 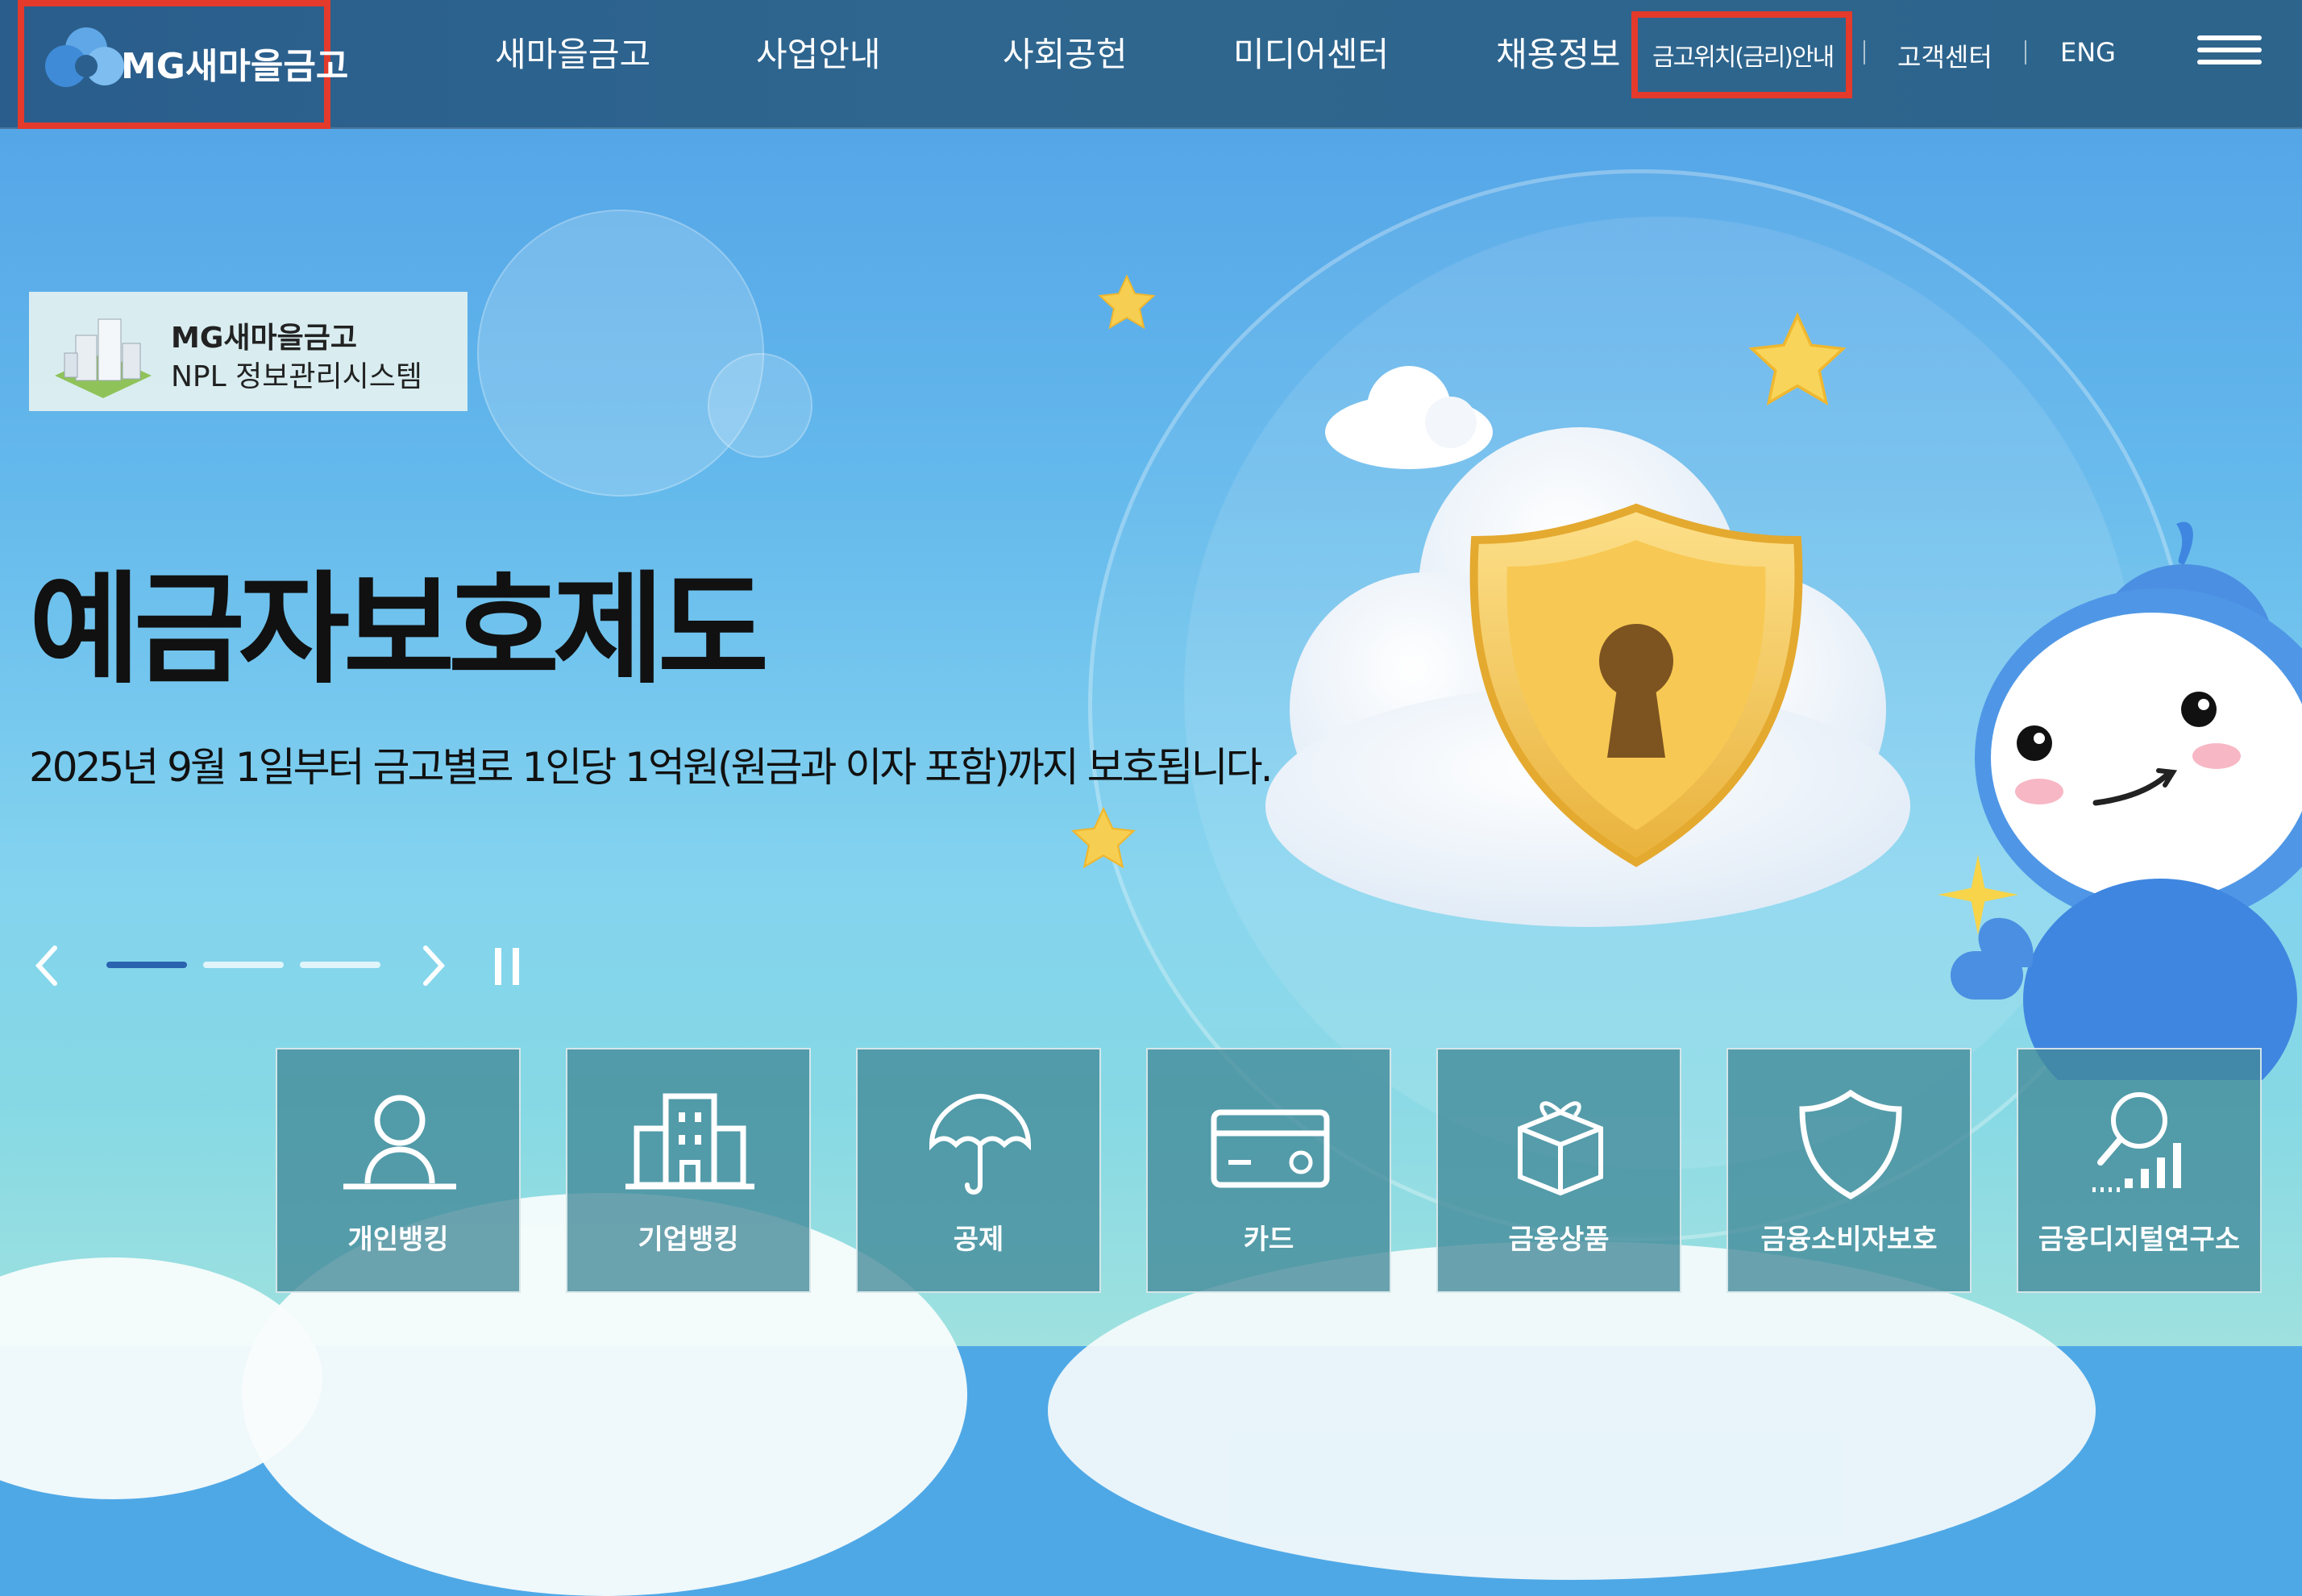 I want to click on npl-banner: MG새마을금고 NPL 정보관리시스템, so click(x=248, y=351).